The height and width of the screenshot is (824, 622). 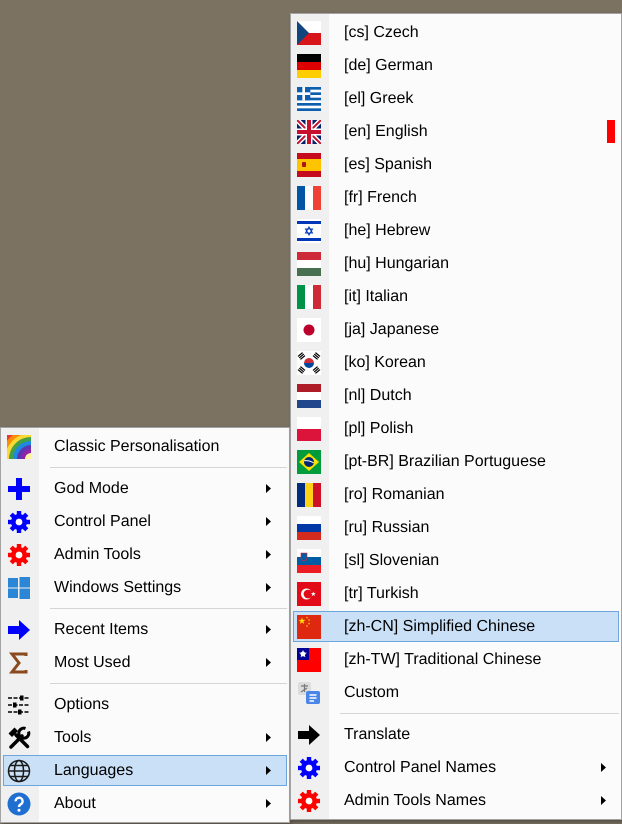 What do you see at coordinates (19, 804) in the screenshot?
I see `help-icon` at bounding box center [19, 804].